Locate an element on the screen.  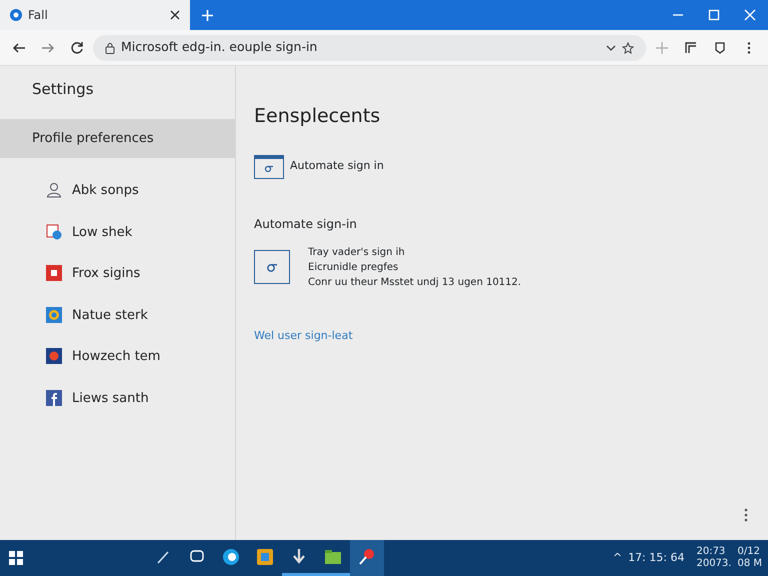
lock-icon is located at coordinates (110, 48).